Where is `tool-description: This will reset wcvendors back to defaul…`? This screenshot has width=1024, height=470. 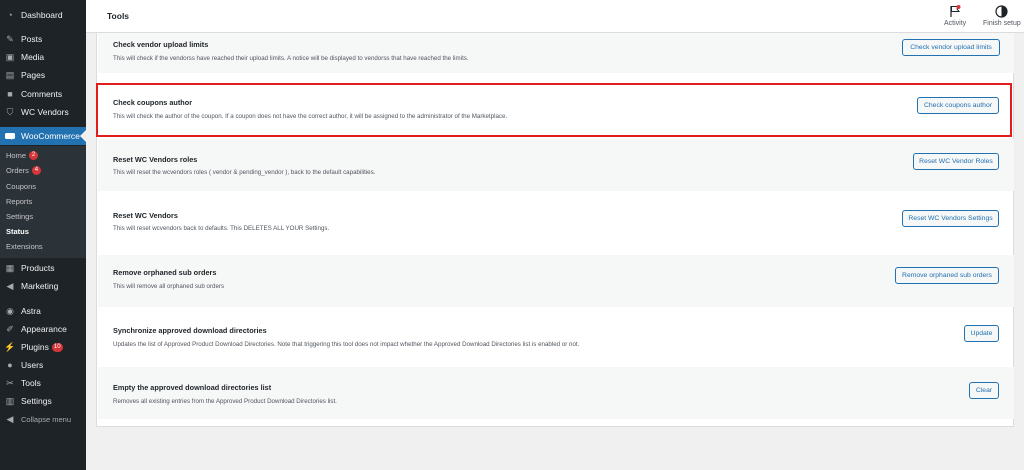 tool-description: This will reset wcvendors back to defaul… is located at coordinates (221, 228).